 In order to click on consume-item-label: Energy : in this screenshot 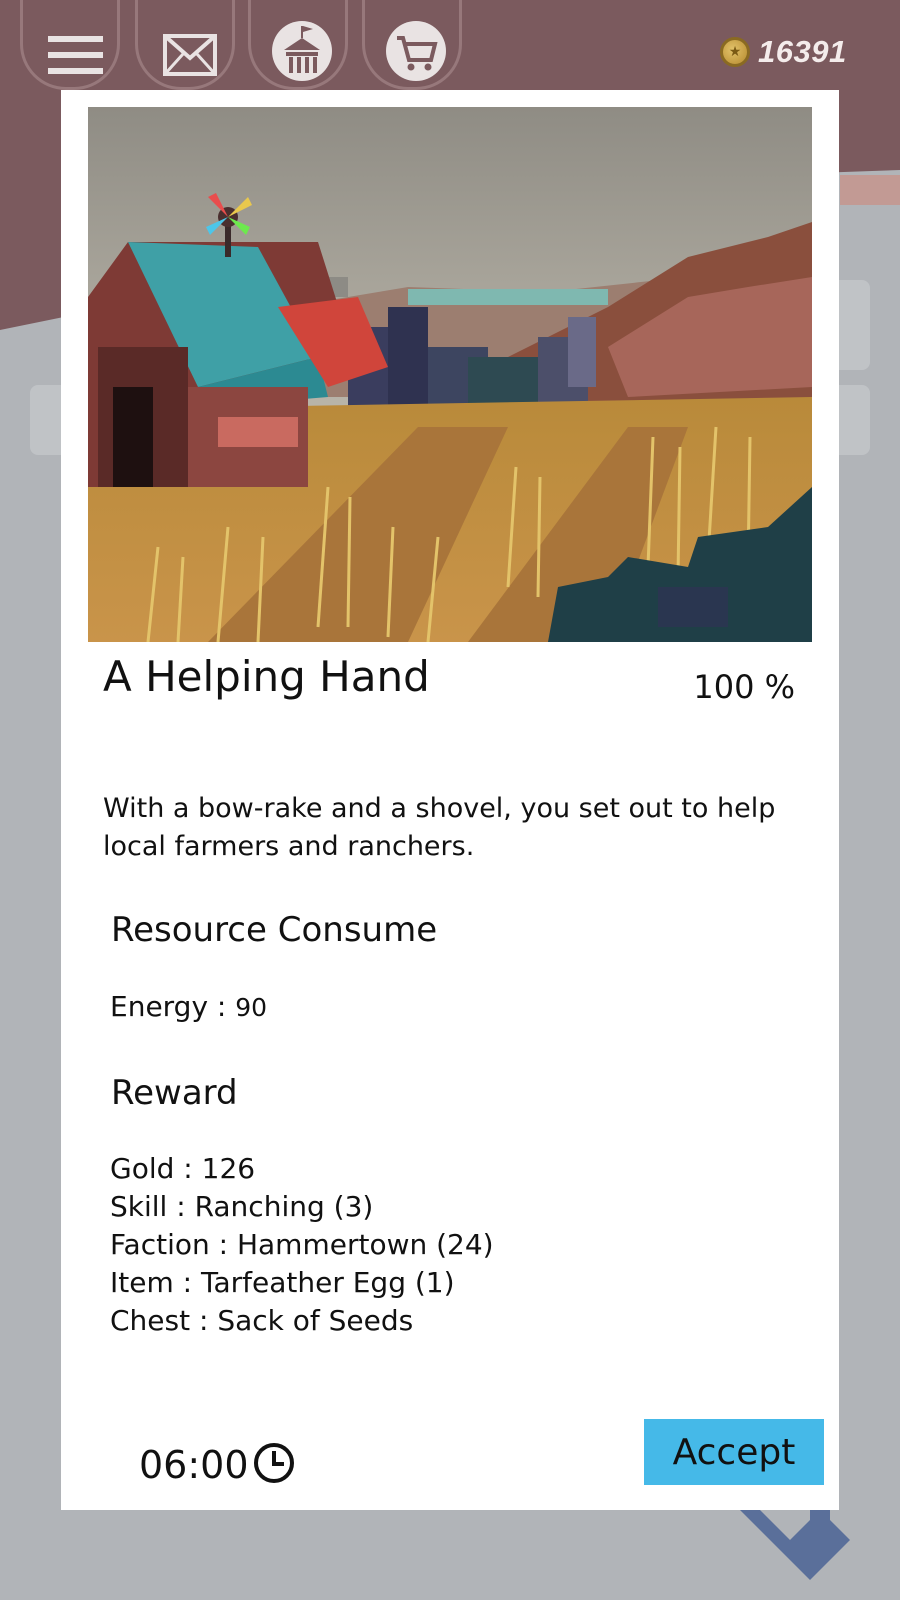, I will do `click(173, 1006)`.